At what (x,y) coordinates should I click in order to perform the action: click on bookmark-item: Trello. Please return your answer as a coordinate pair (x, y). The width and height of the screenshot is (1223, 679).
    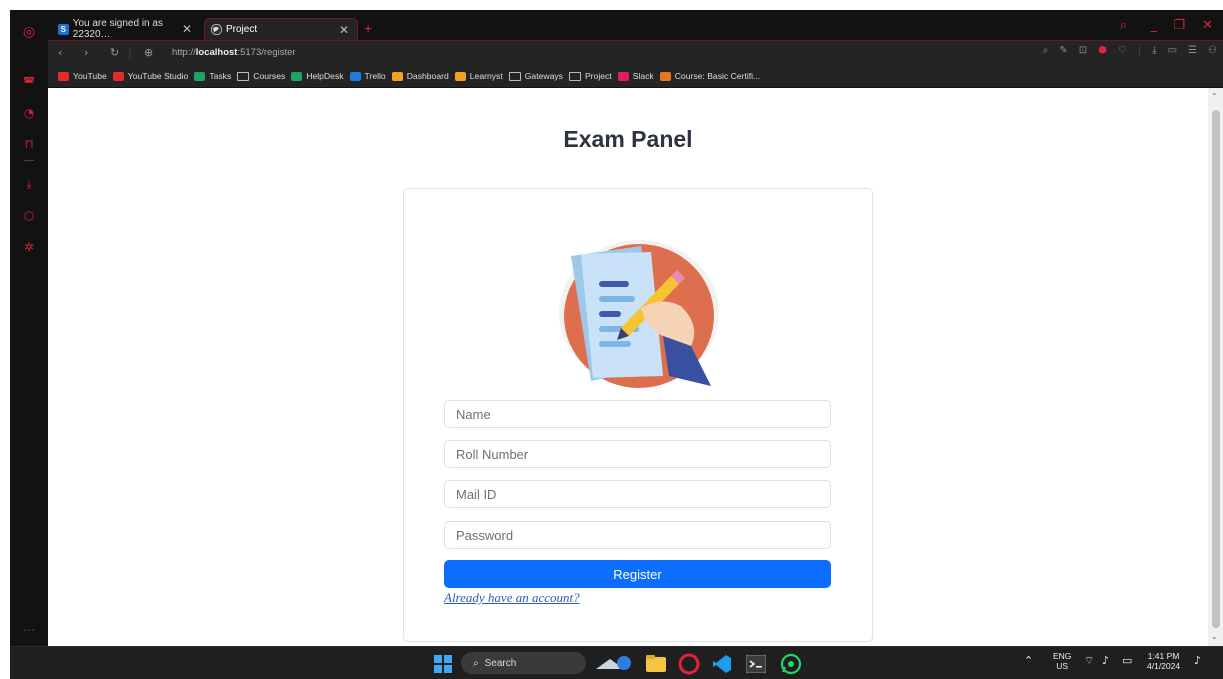
    Looking at the image, I should click on (367, 76).